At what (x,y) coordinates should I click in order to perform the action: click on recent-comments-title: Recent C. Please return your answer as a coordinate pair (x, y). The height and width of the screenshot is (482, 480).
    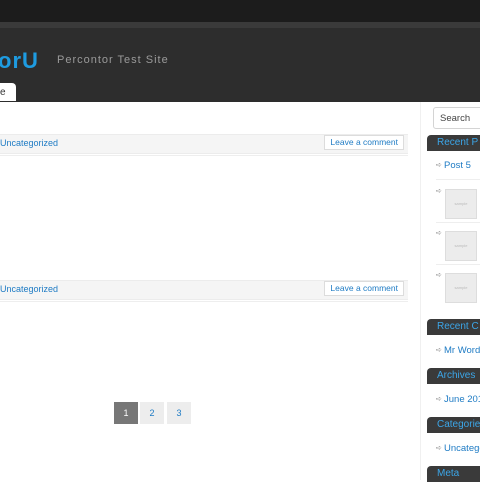
    Looking at the image, I should click on (453, 327).